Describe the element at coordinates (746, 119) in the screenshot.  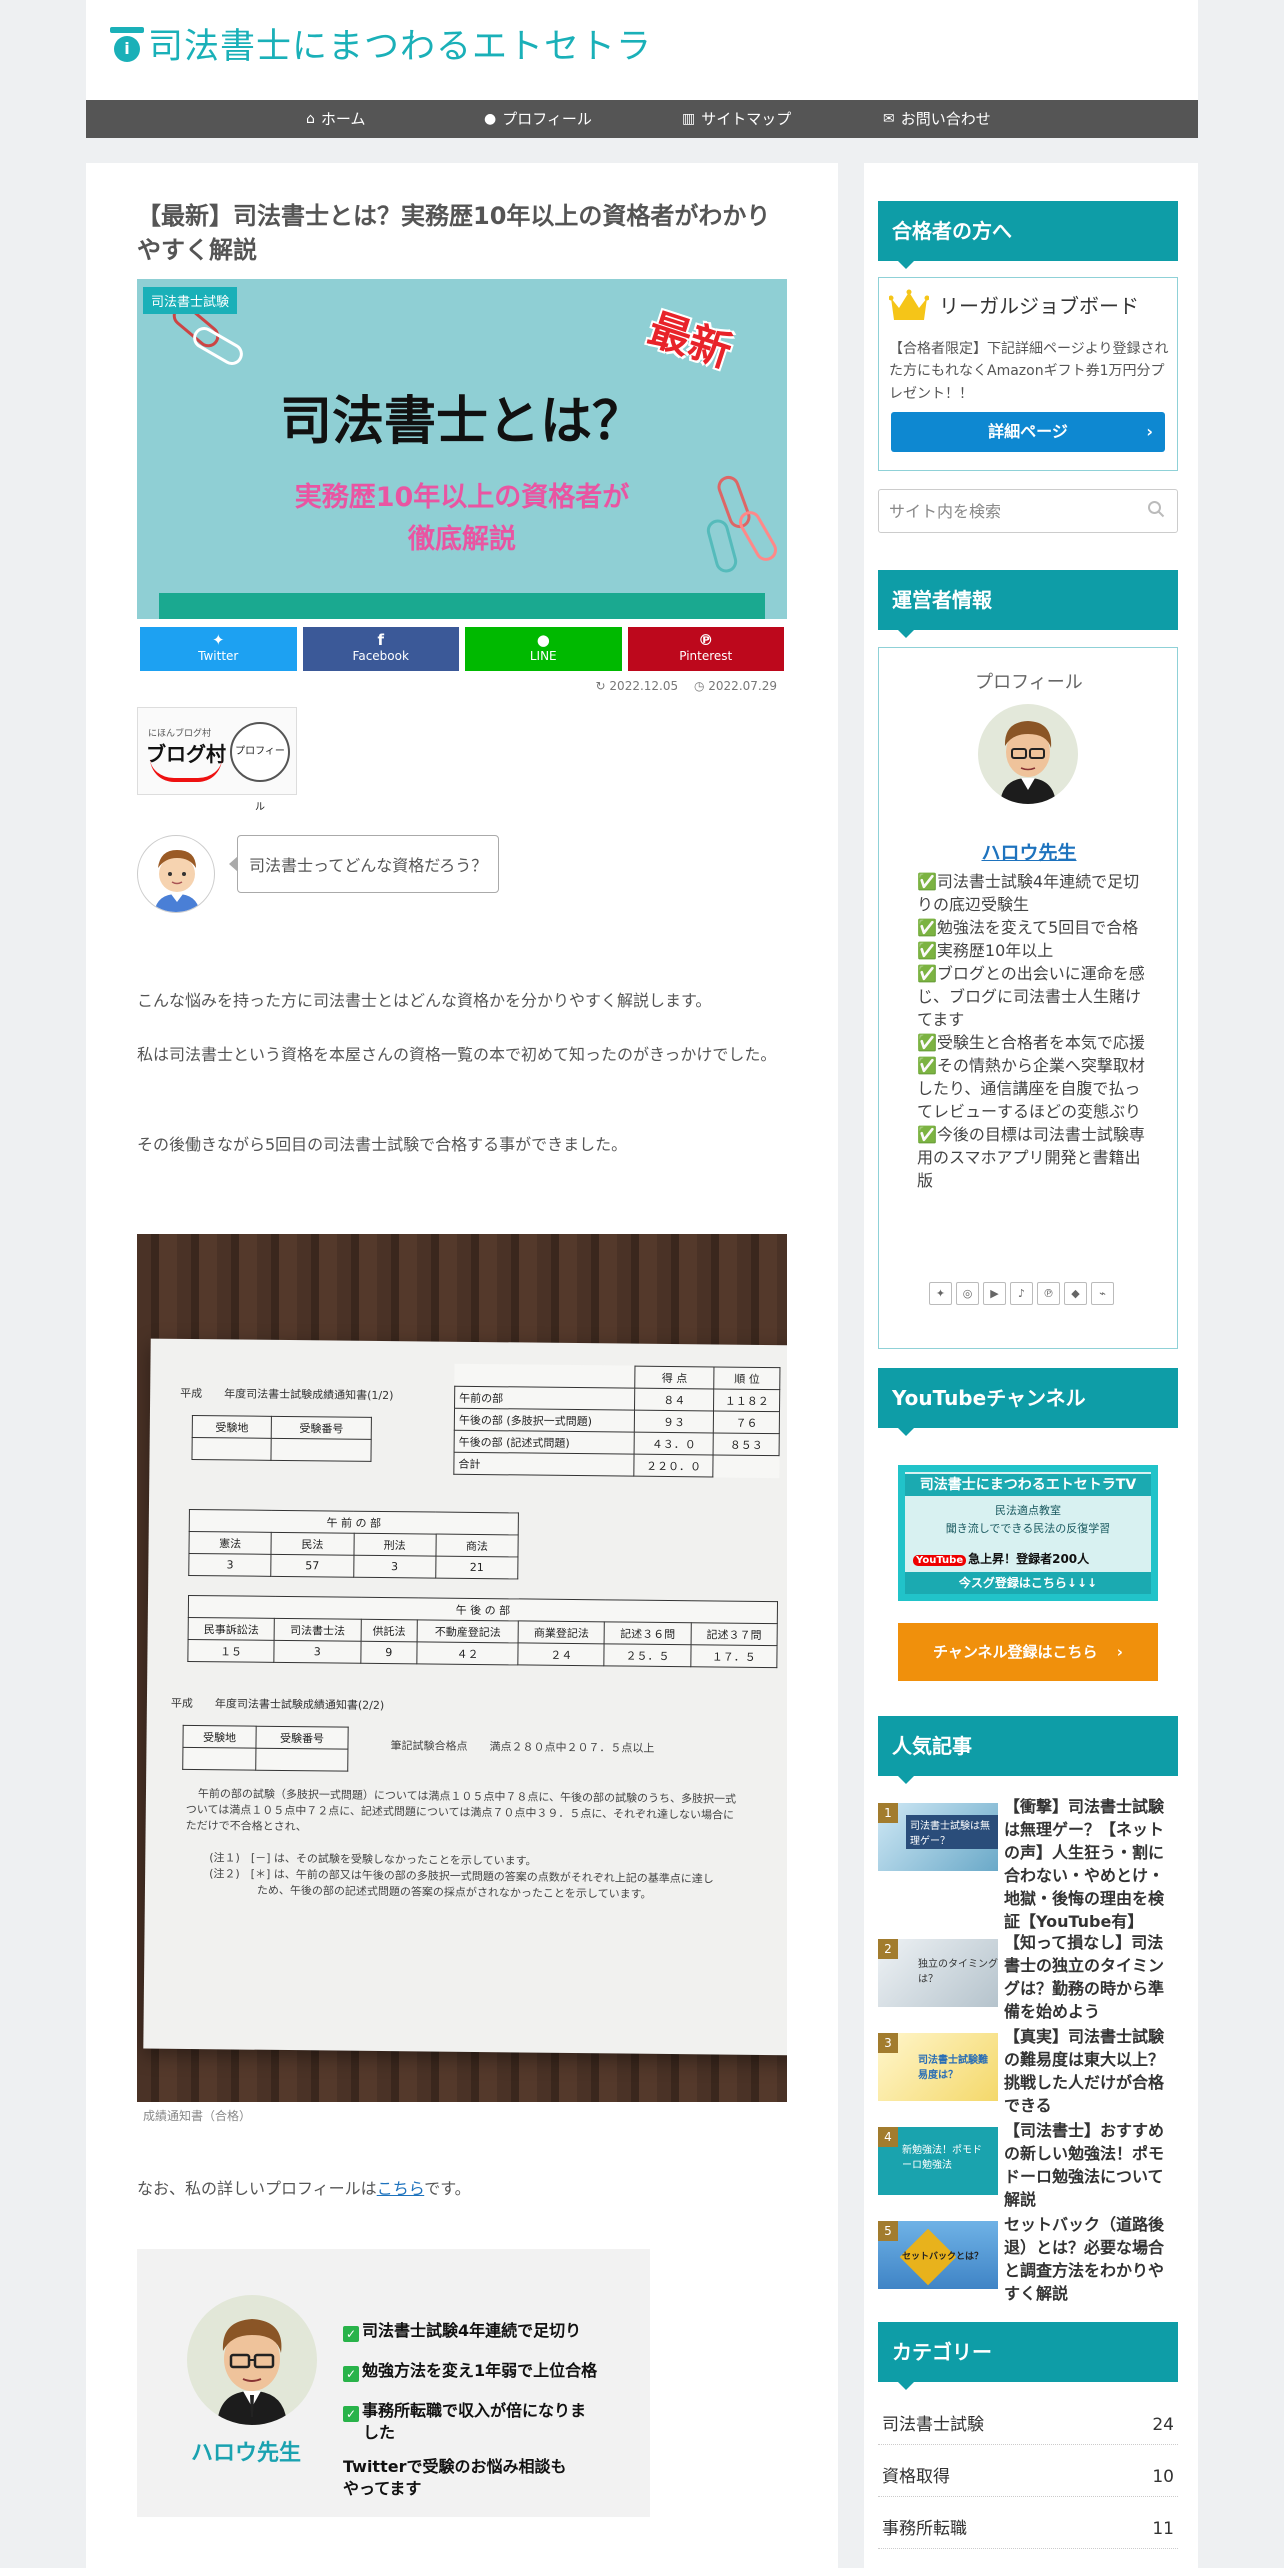
I see `nav-label: サイトマップ` at that location.